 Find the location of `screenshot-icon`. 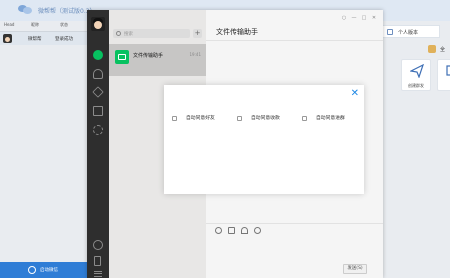

screenshot-icon is located at coordinates (244, 230).